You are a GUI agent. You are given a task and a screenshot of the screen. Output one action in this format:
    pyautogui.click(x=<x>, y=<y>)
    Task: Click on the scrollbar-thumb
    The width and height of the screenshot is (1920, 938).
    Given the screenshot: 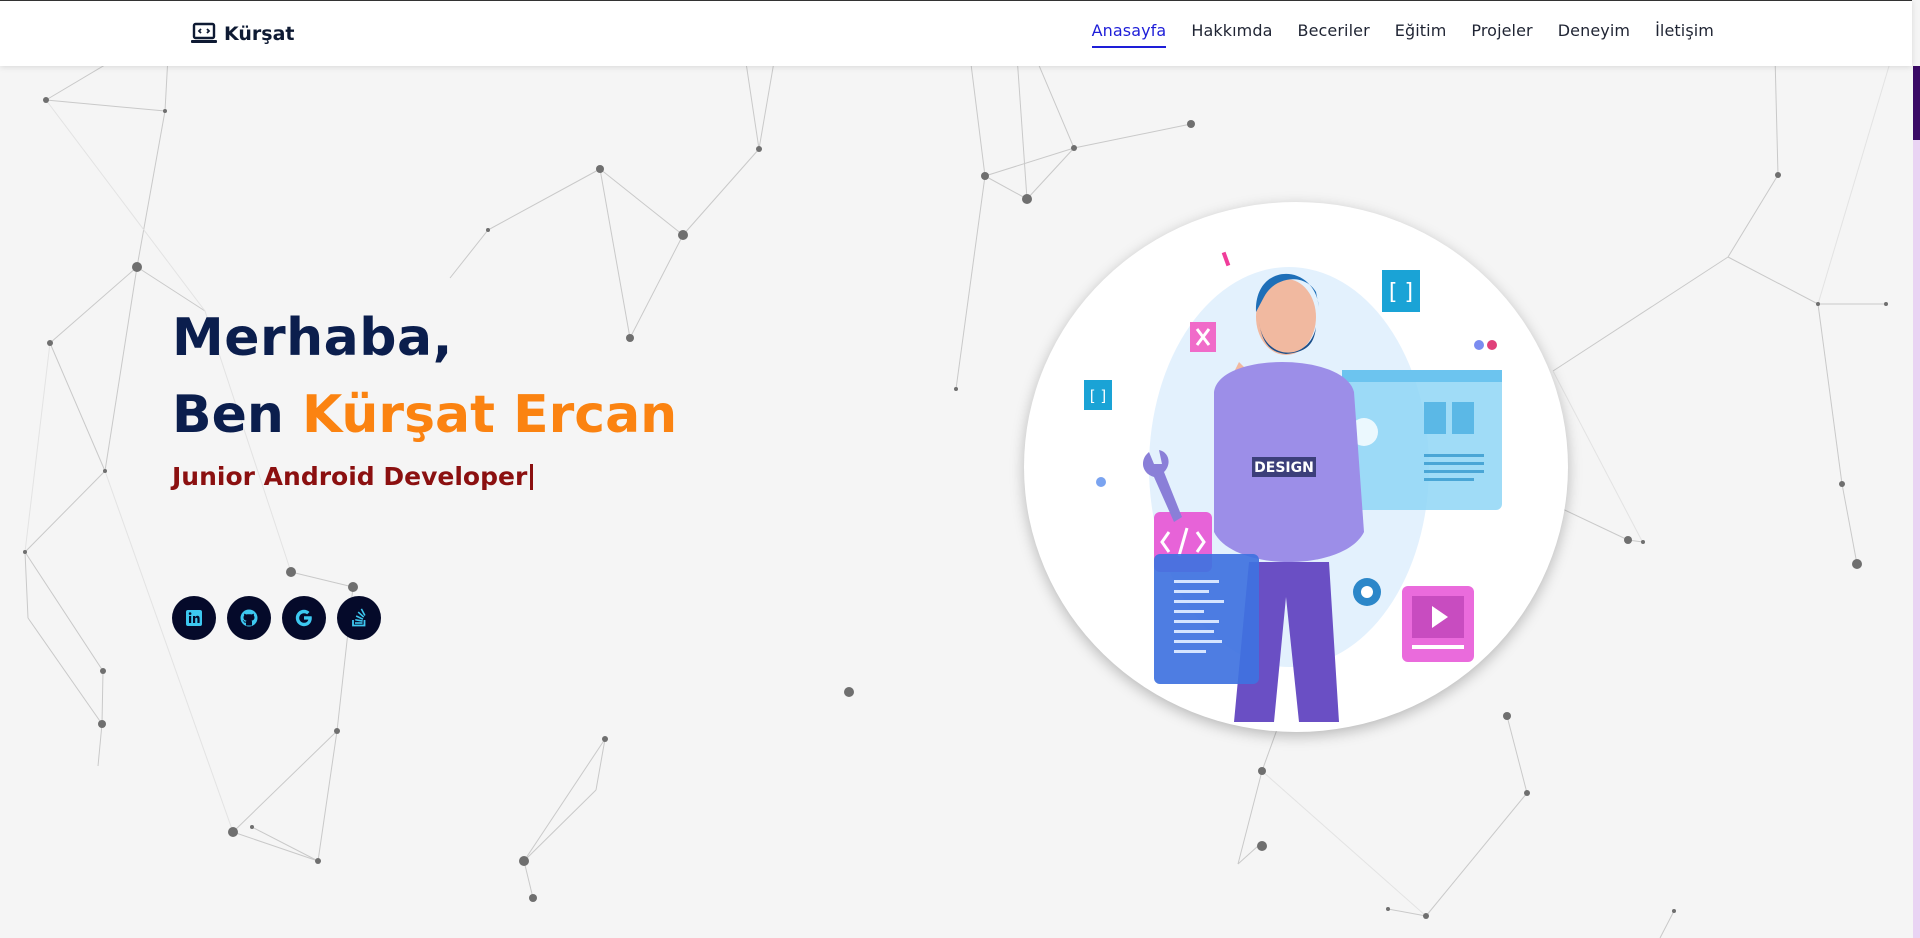 What is the action you would take?
    pyautogui.click(x=1916, y=103)
    